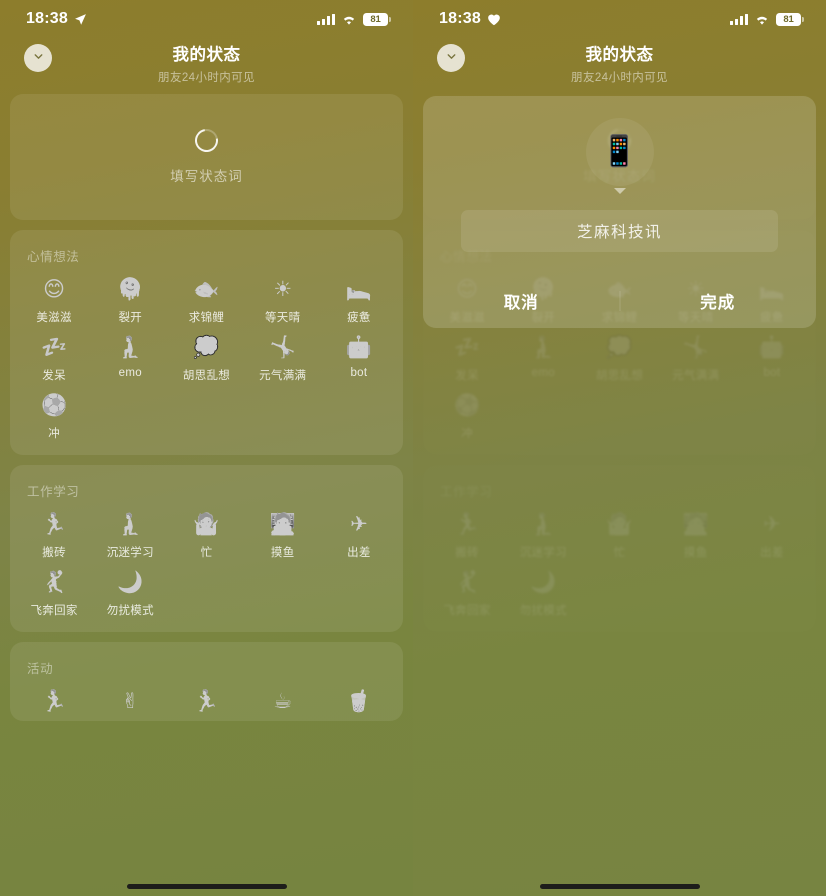 The height and width of the screenshot is (896, 826). Describe the element at coordinates (130, 359) in the screenshot. I see `status-option-emo: 🧎 emo` at that location.